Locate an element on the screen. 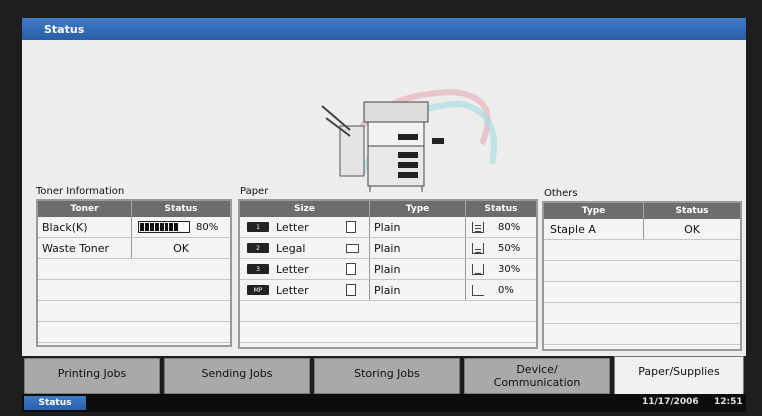  toner-panel: Toner Status Black(K) 80% Waste Toner OK is located at coordinates (134, 273).